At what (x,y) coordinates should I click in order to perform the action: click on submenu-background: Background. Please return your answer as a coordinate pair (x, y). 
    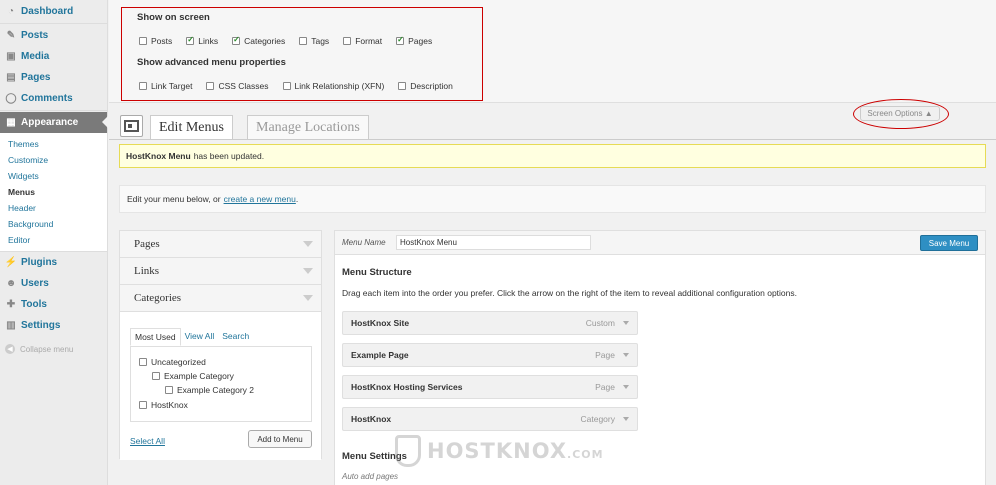
    Looking at the image, I should click on (53, 224).